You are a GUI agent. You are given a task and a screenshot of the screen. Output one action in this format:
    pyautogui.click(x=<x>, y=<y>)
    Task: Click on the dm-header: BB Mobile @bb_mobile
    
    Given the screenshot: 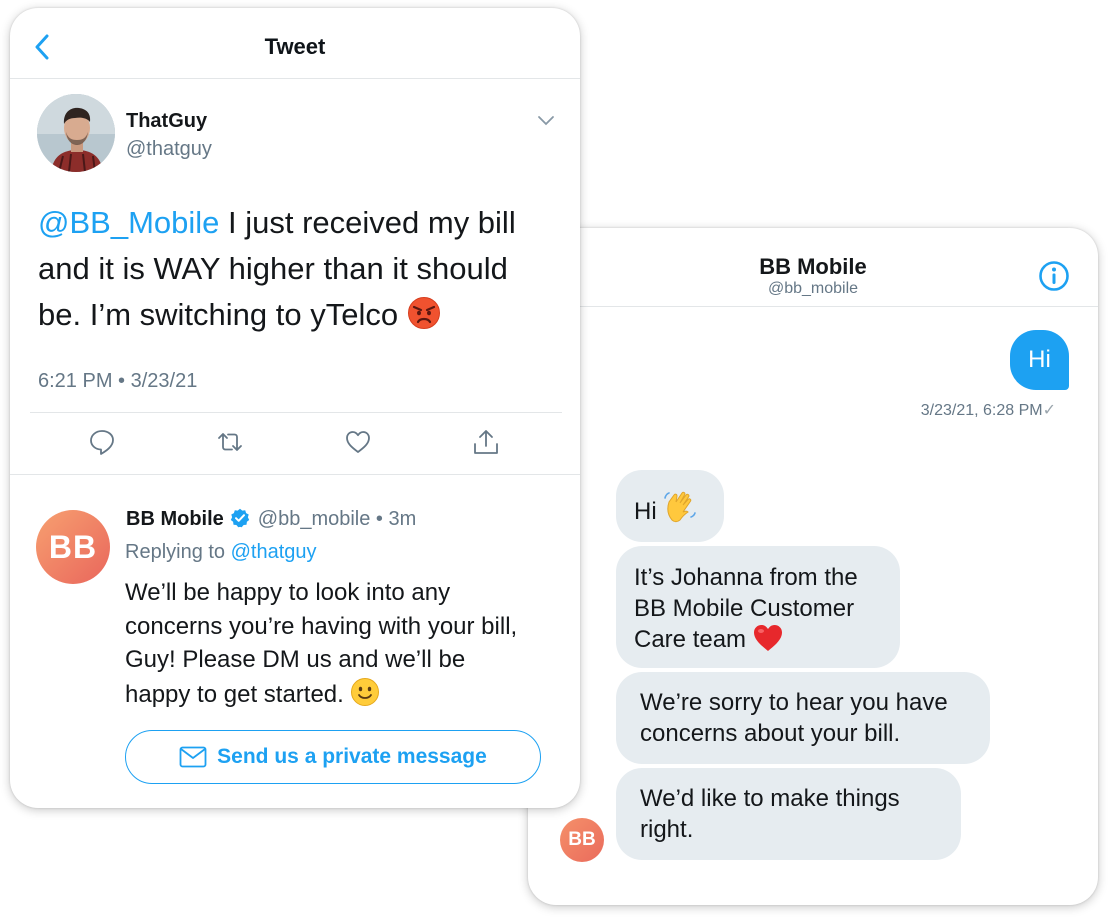 What is the action you would take?
    pyautogui.click(x=813, y=267)
    